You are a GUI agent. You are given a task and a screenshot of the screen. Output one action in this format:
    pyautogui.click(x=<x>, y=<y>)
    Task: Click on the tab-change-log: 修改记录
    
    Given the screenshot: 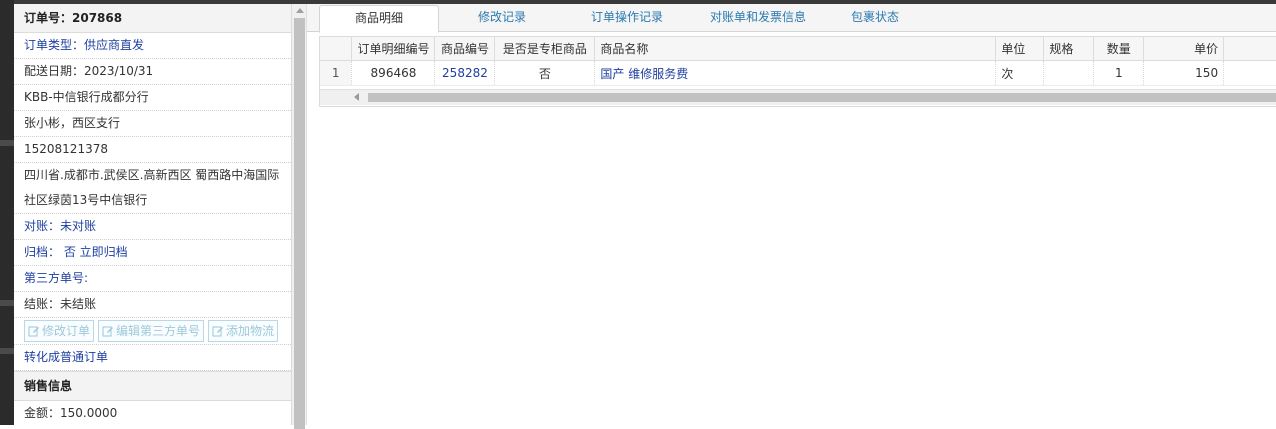 What is the action you would take?
    pyautogui.click(x=502, y=17)
    